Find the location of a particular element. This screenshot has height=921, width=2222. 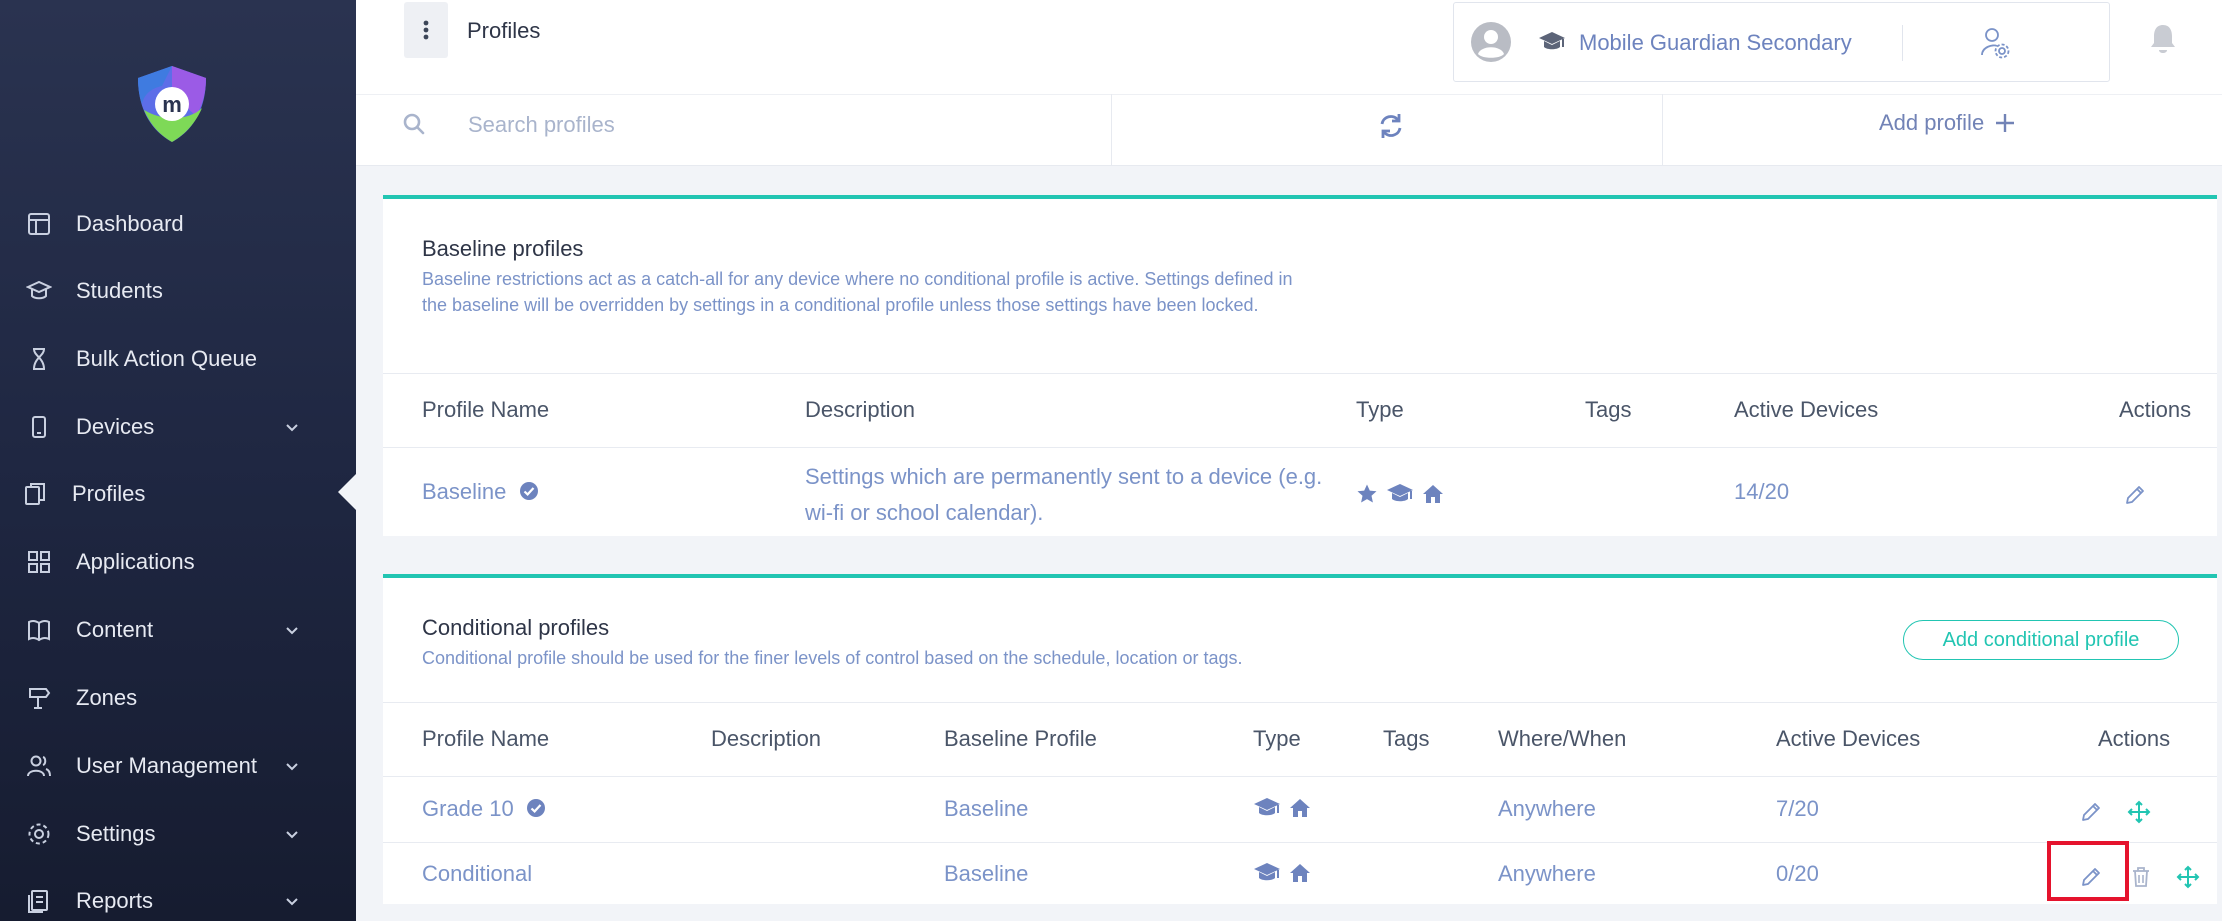

sidebar-item-profiles: Profiles is located at coordinates (178, 494).